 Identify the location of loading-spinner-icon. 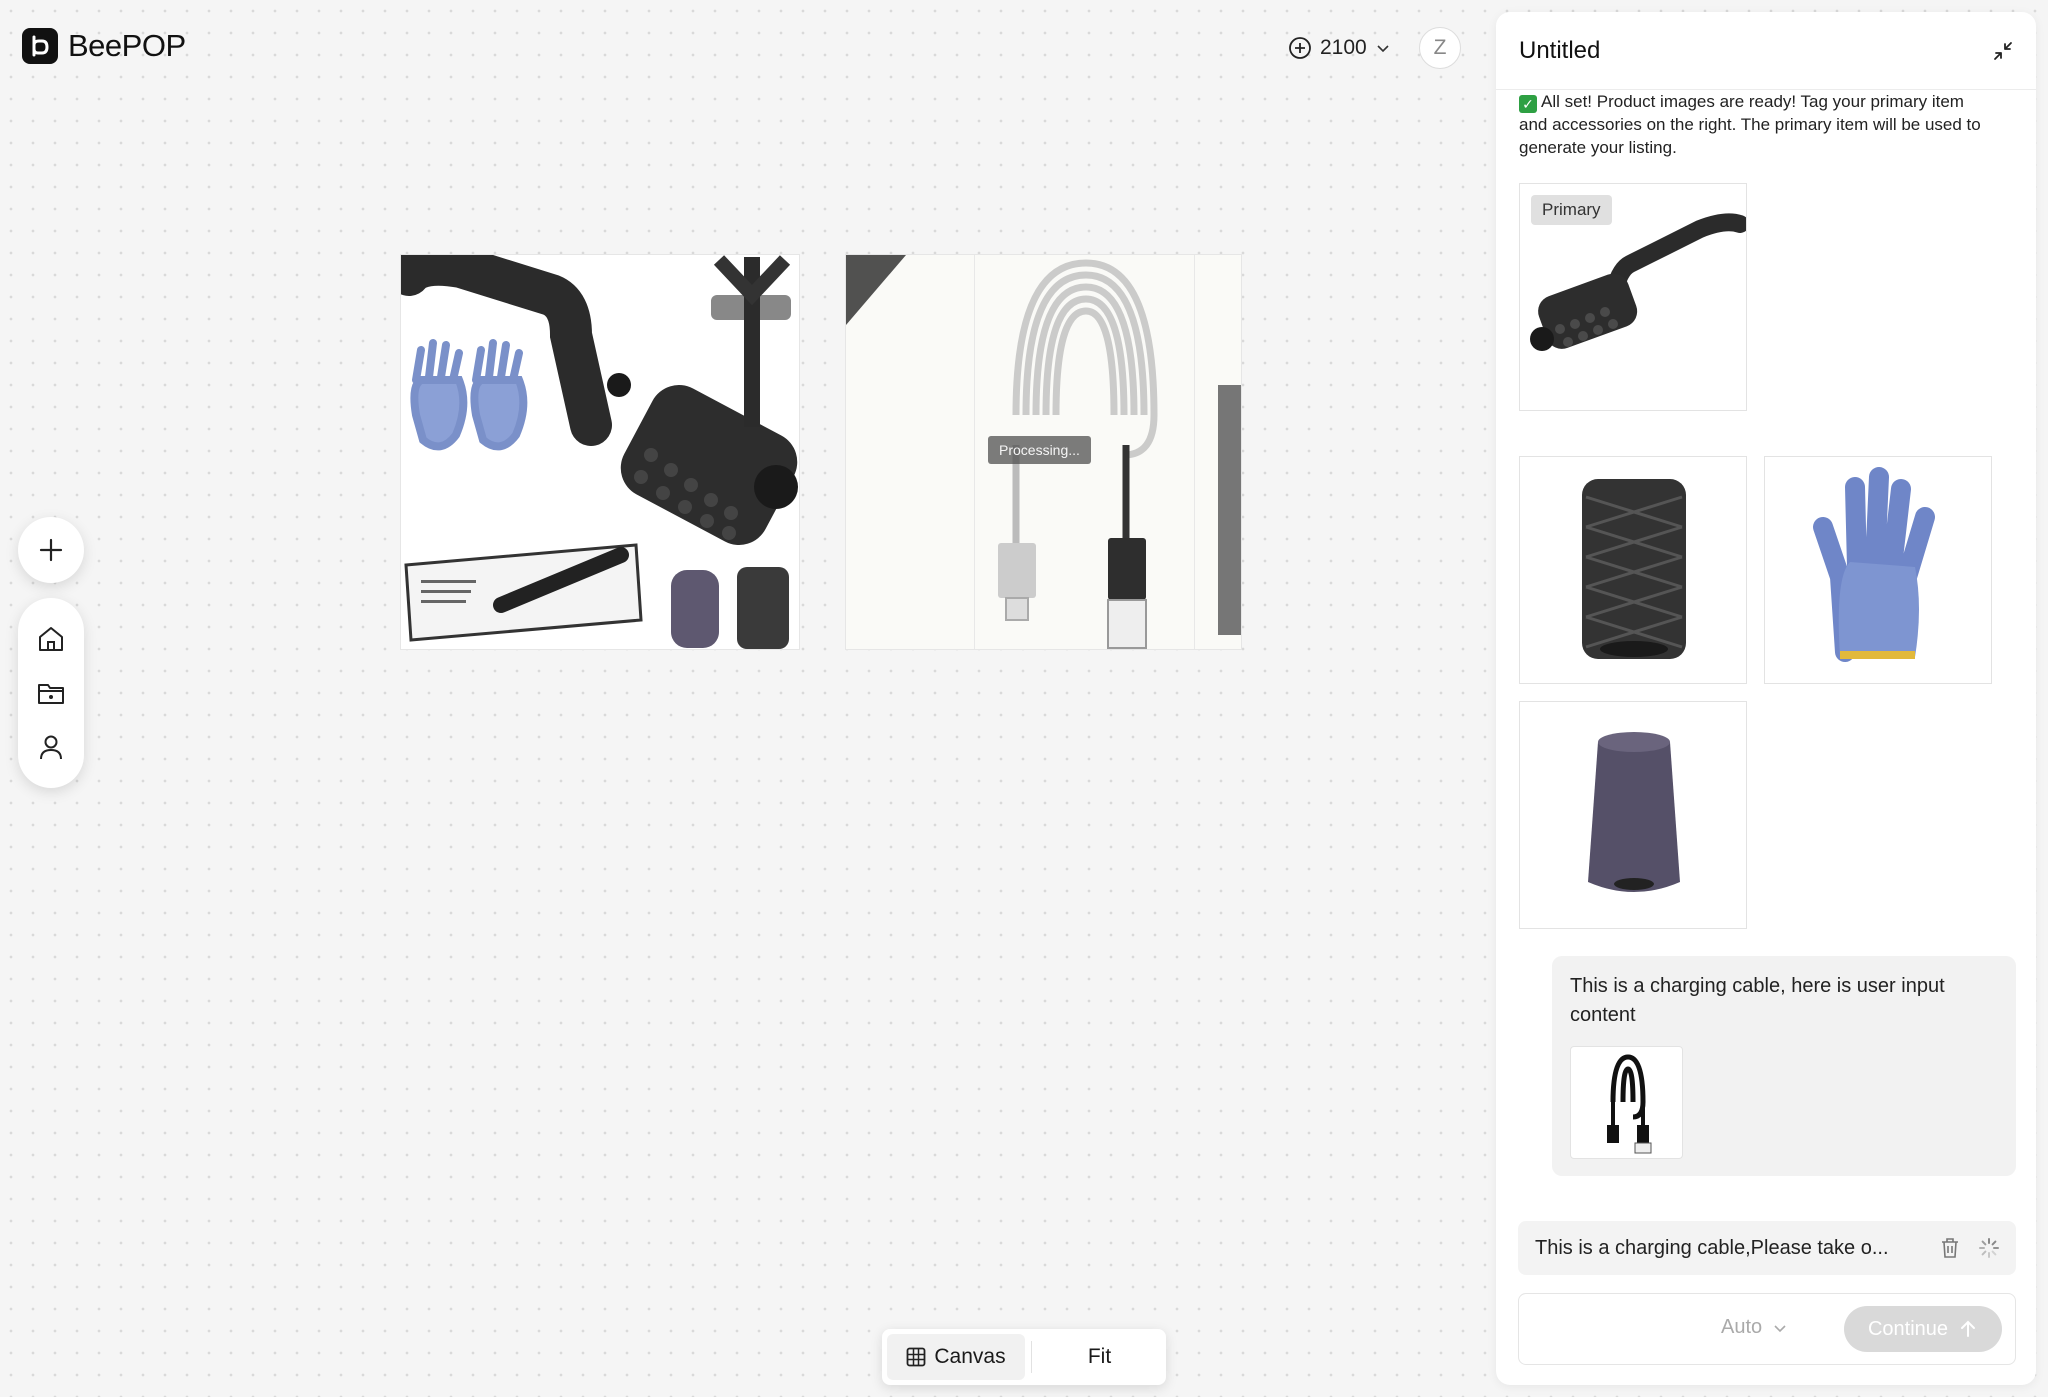
(1989, 1248).